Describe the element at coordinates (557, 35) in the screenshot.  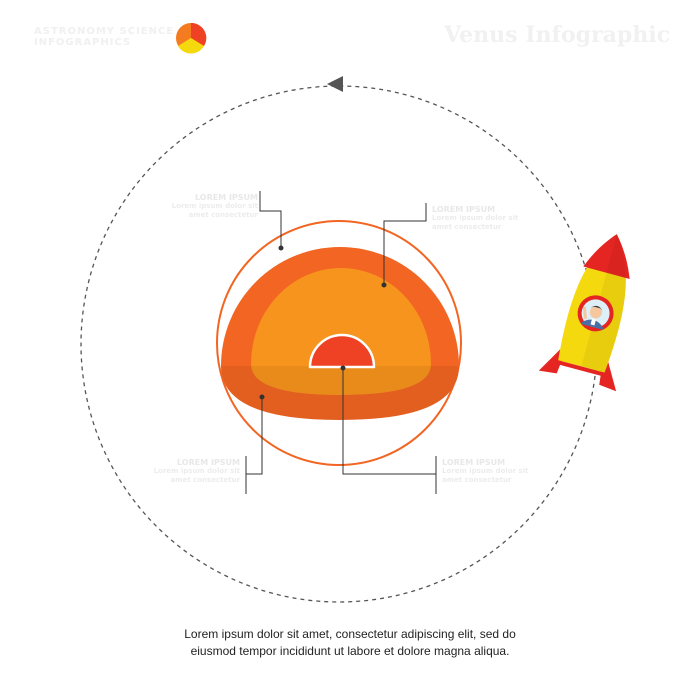
I see `page-title: Venus Infographic` at that location.